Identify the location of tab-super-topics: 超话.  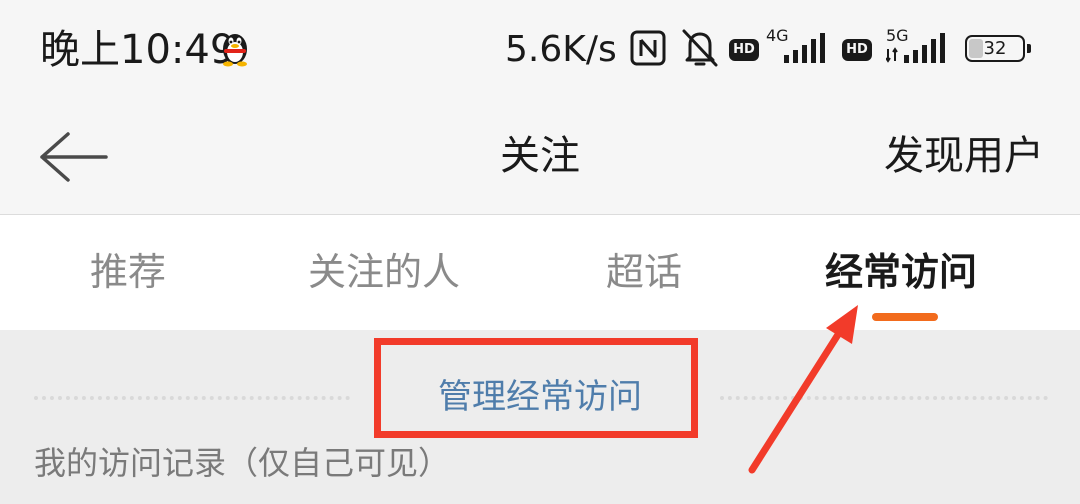
(644, 272).